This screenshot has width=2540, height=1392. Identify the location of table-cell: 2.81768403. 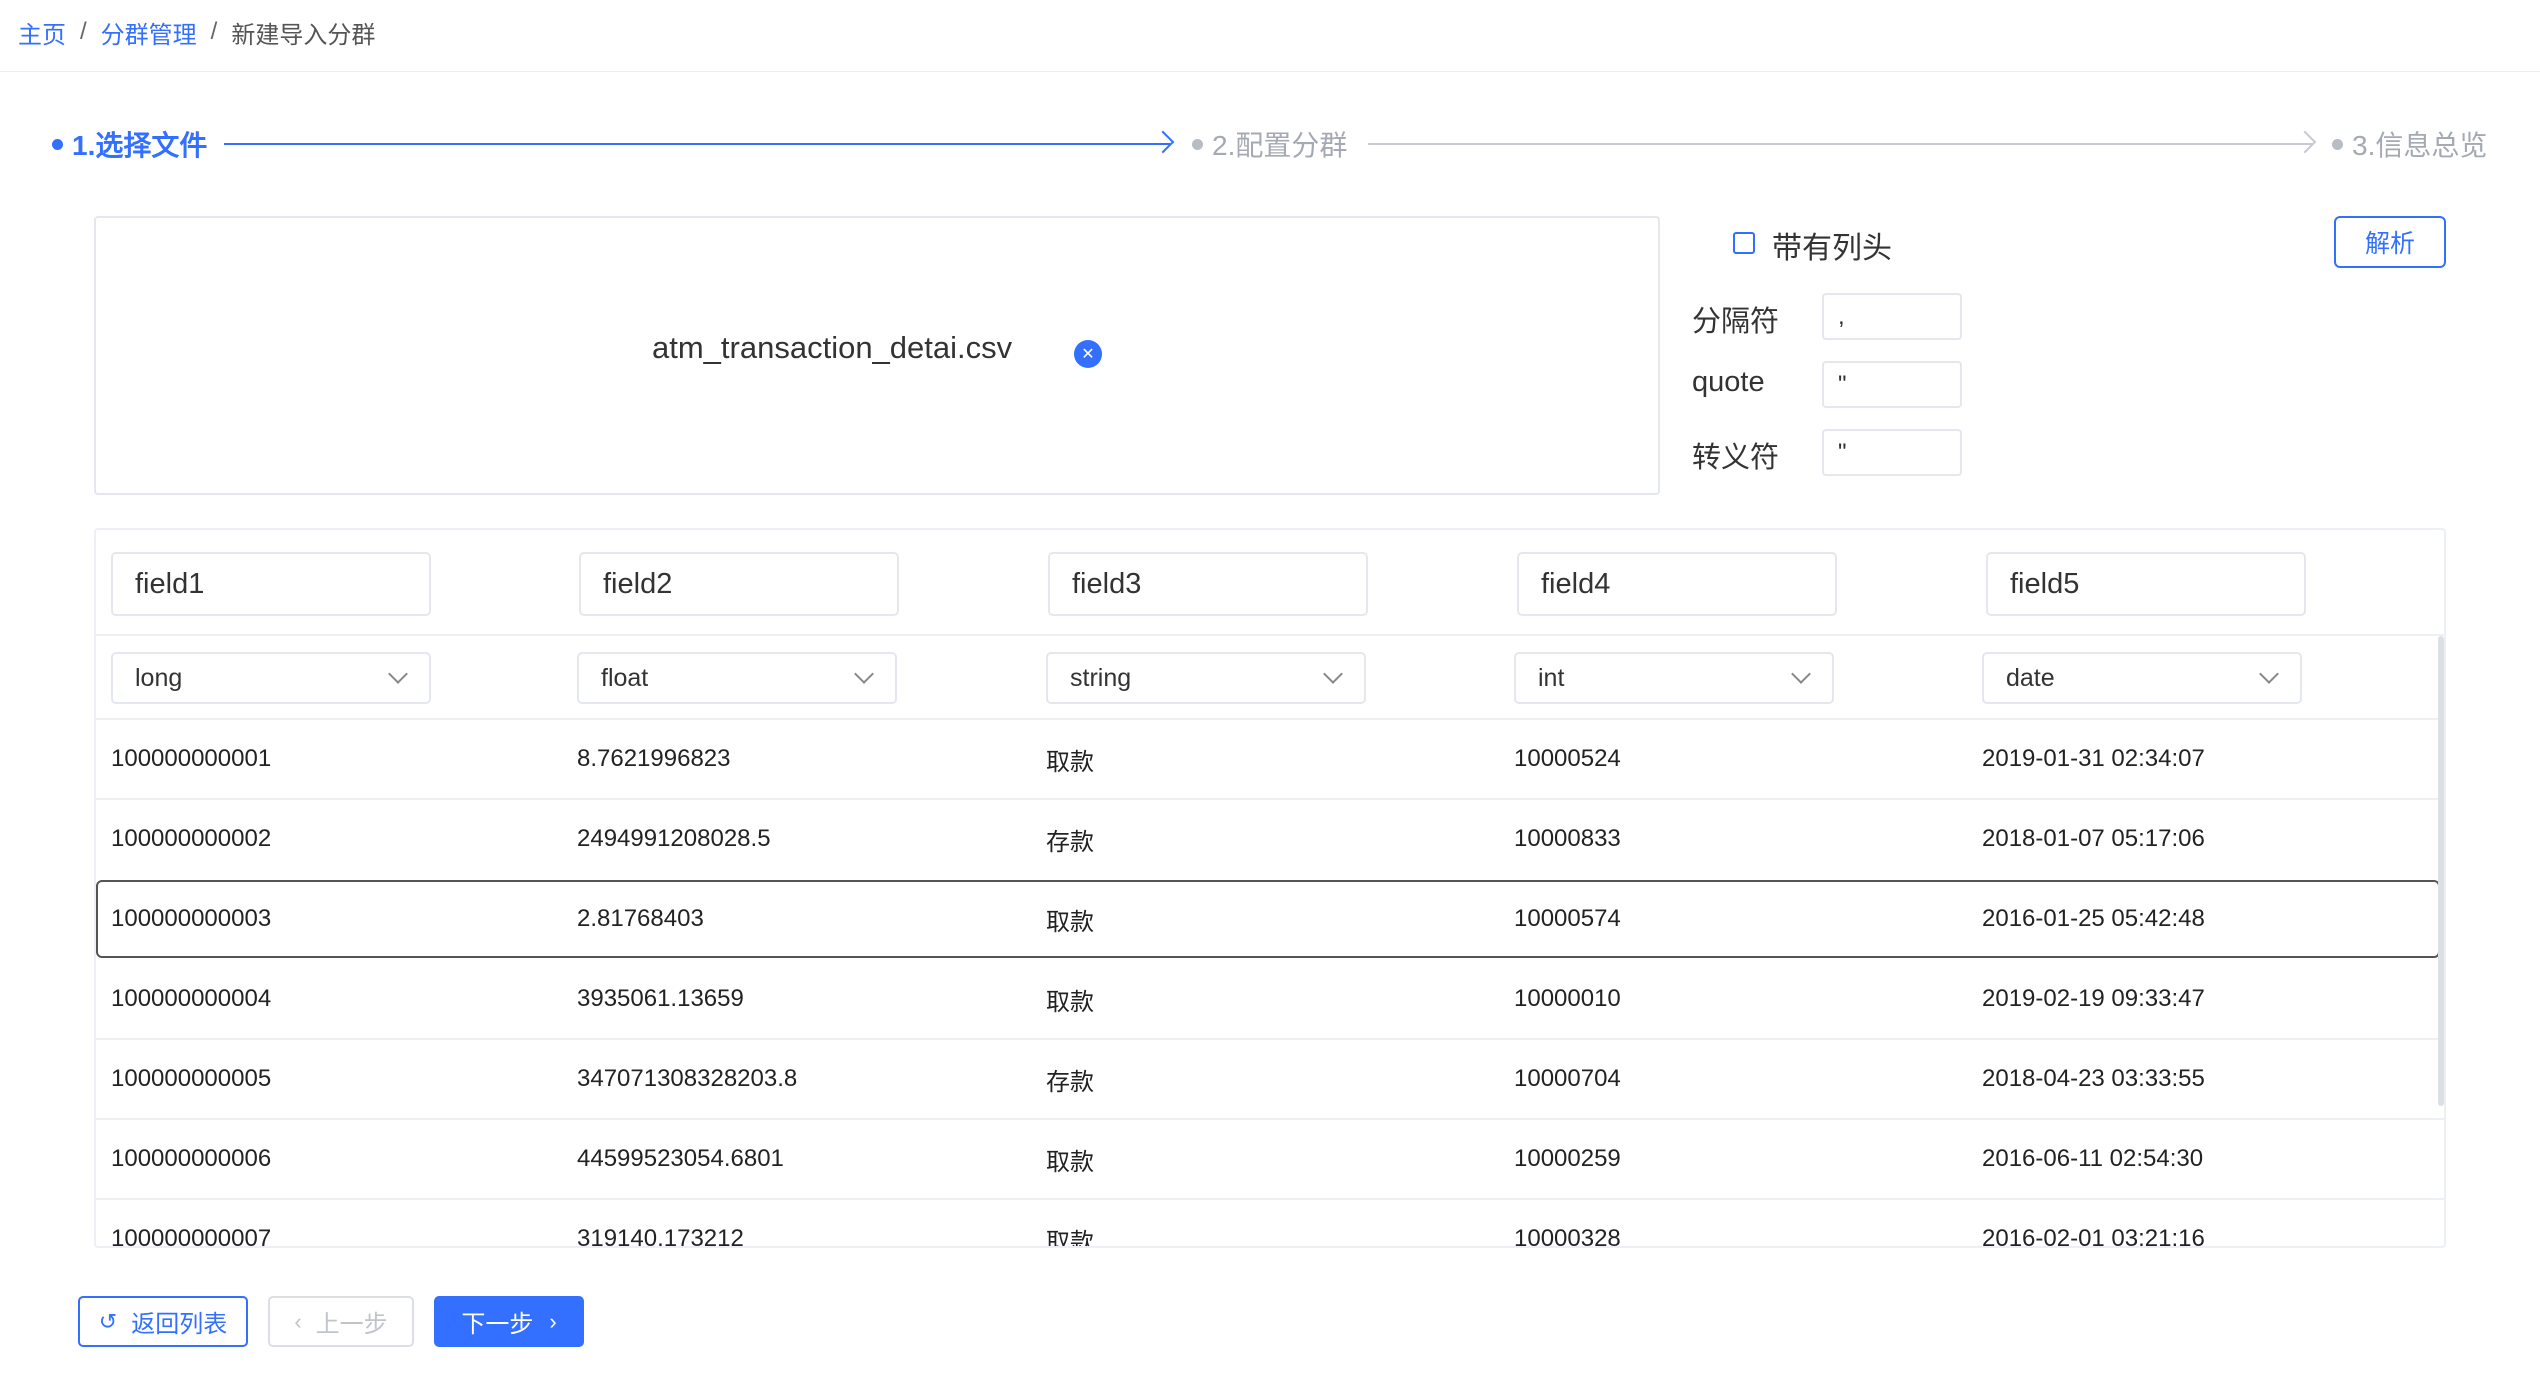
(640, 918).